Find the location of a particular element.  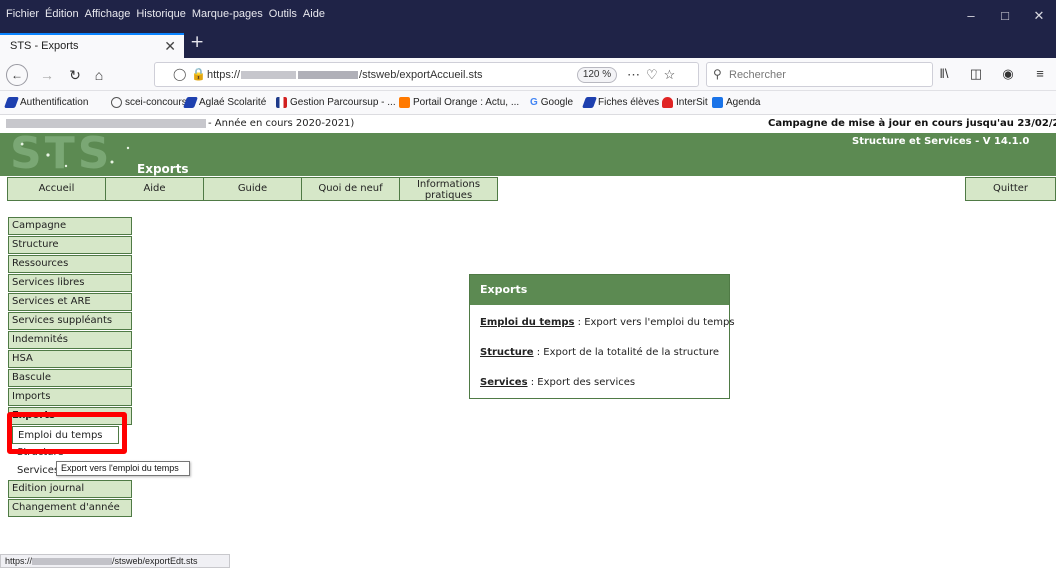

close-tab-icon: ✕ is located at coordinates (170, 46).